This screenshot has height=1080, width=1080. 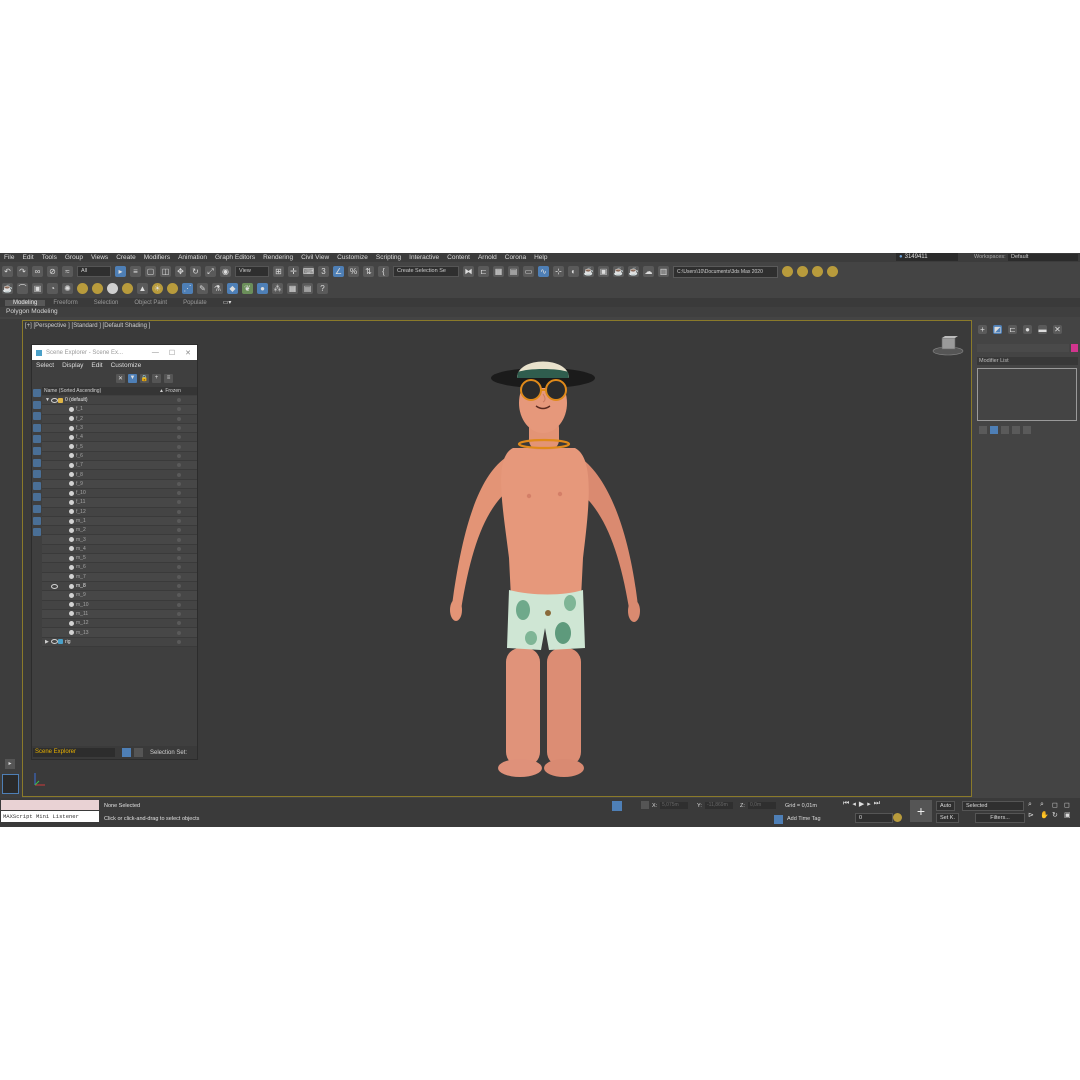 I want to click on list-item: m_10, so click(x=119, y=605).